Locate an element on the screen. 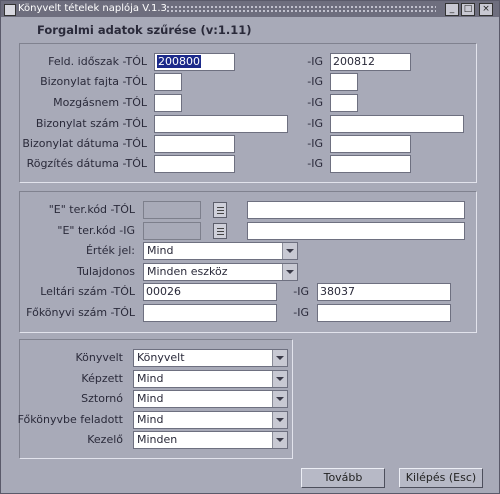 The width and height of the screenshot is (500, 494). mozgasnem-to-label: -IG is located at coordinates (315, 102).